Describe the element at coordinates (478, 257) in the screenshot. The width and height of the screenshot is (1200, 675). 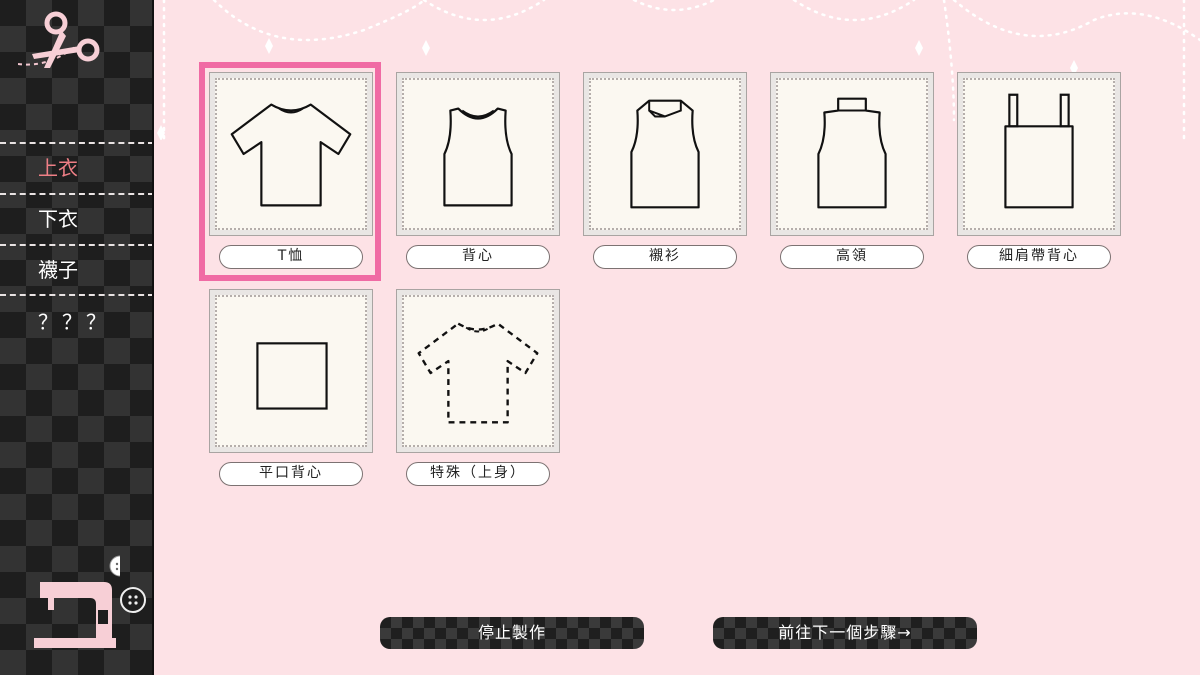
I see `garment-label-vest: 背心` at that location.